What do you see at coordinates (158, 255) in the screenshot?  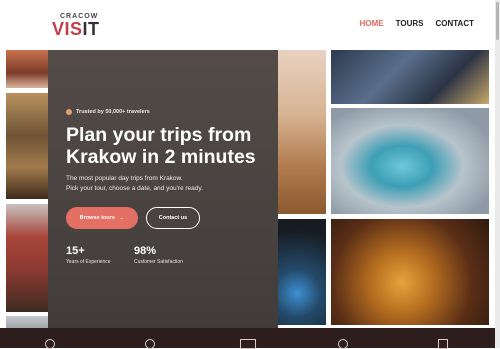 I see `stat-satisfaction: 98% Customer Satisfaction` at bounding box center [158, 255].